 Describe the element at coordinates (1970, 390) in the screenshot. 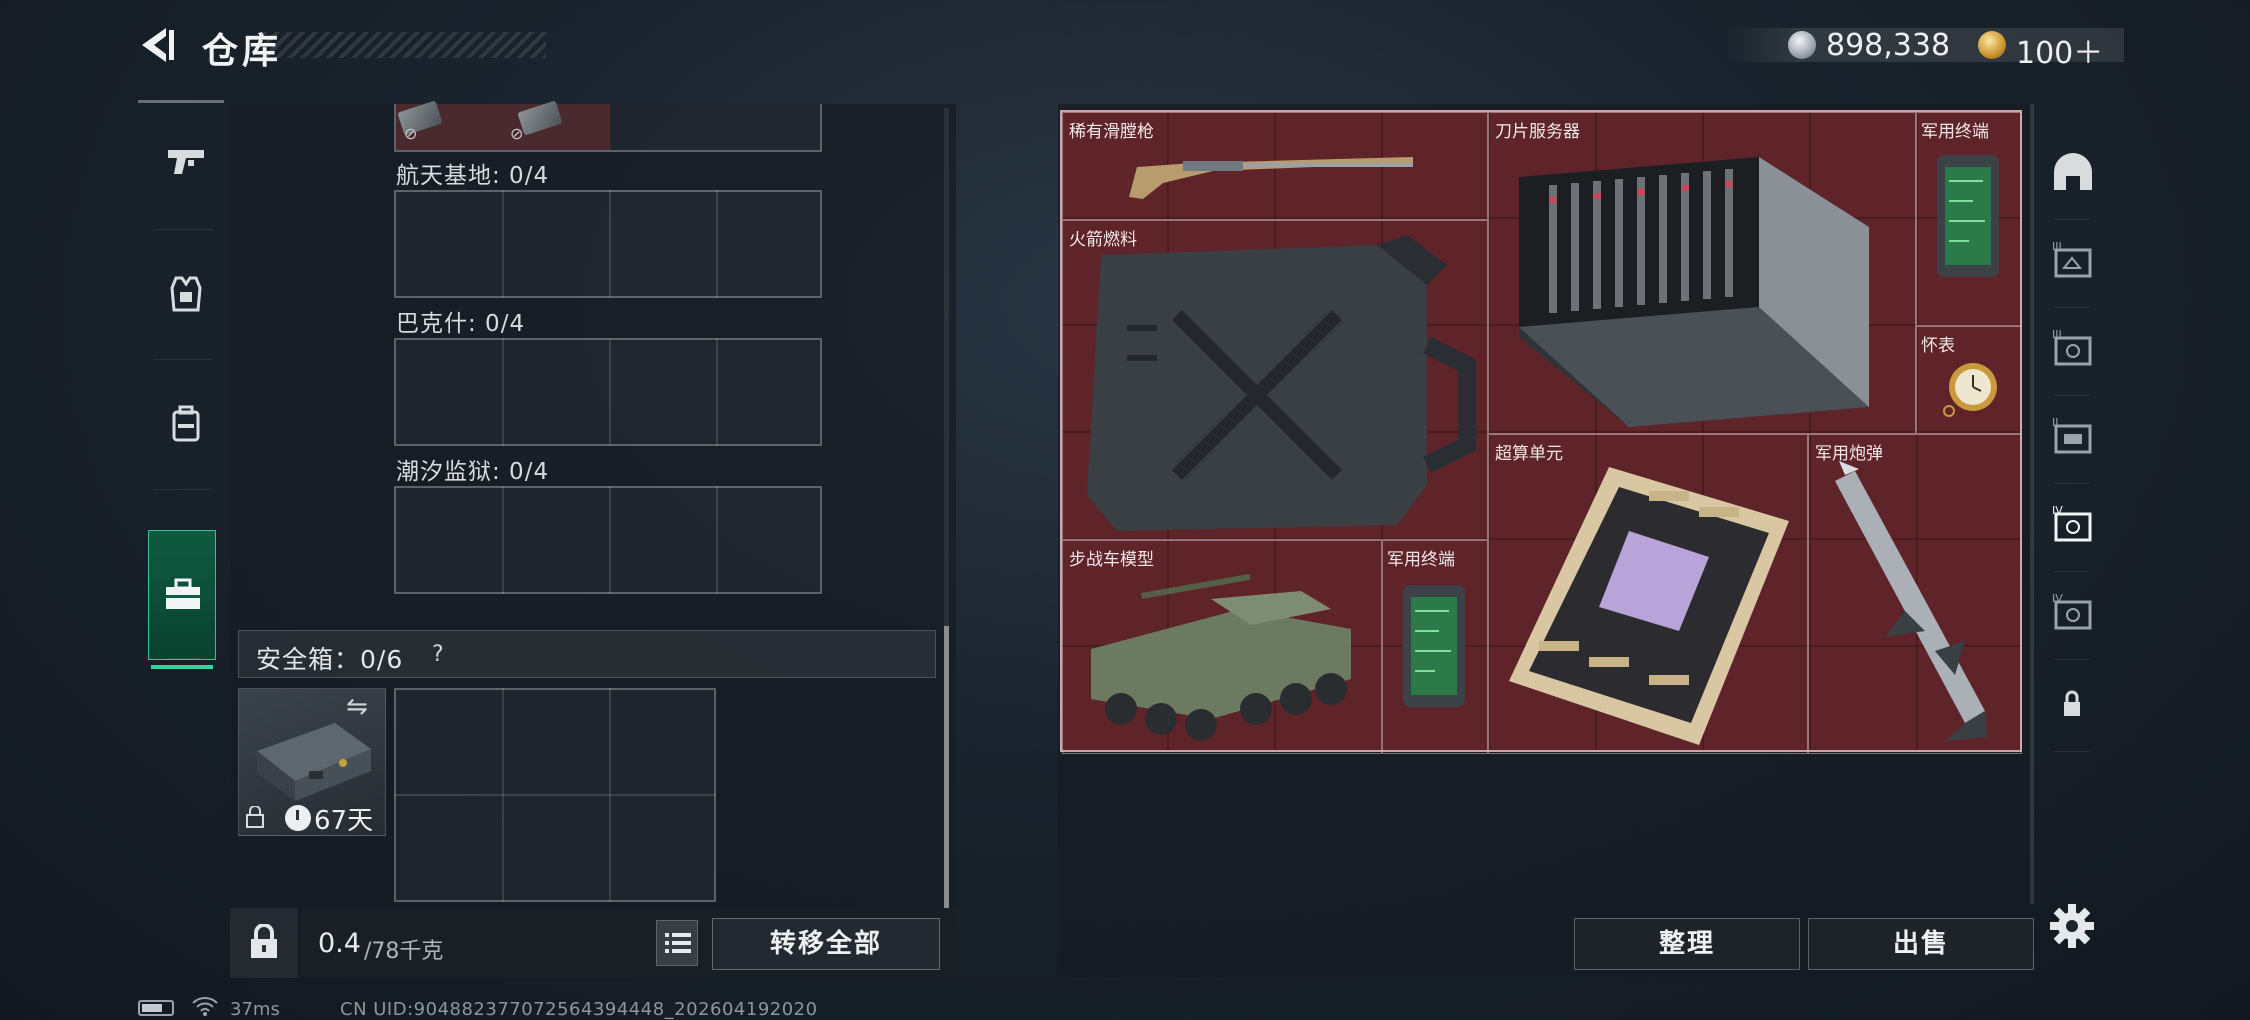

I see `pocket-watch-icon` at that location.